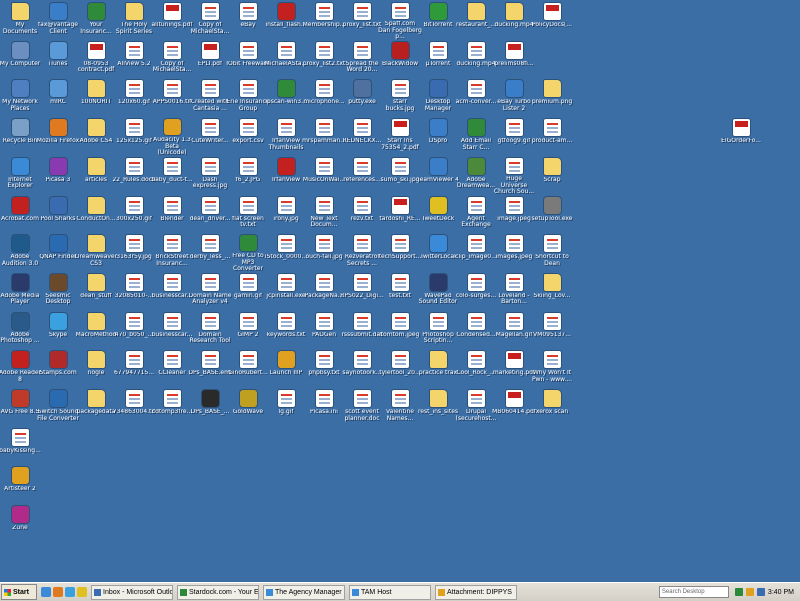 This screenshot has width=800, height=601. I want to click on taskbar-button: Inbox - Microsoft Outlook, so click(132, 592).